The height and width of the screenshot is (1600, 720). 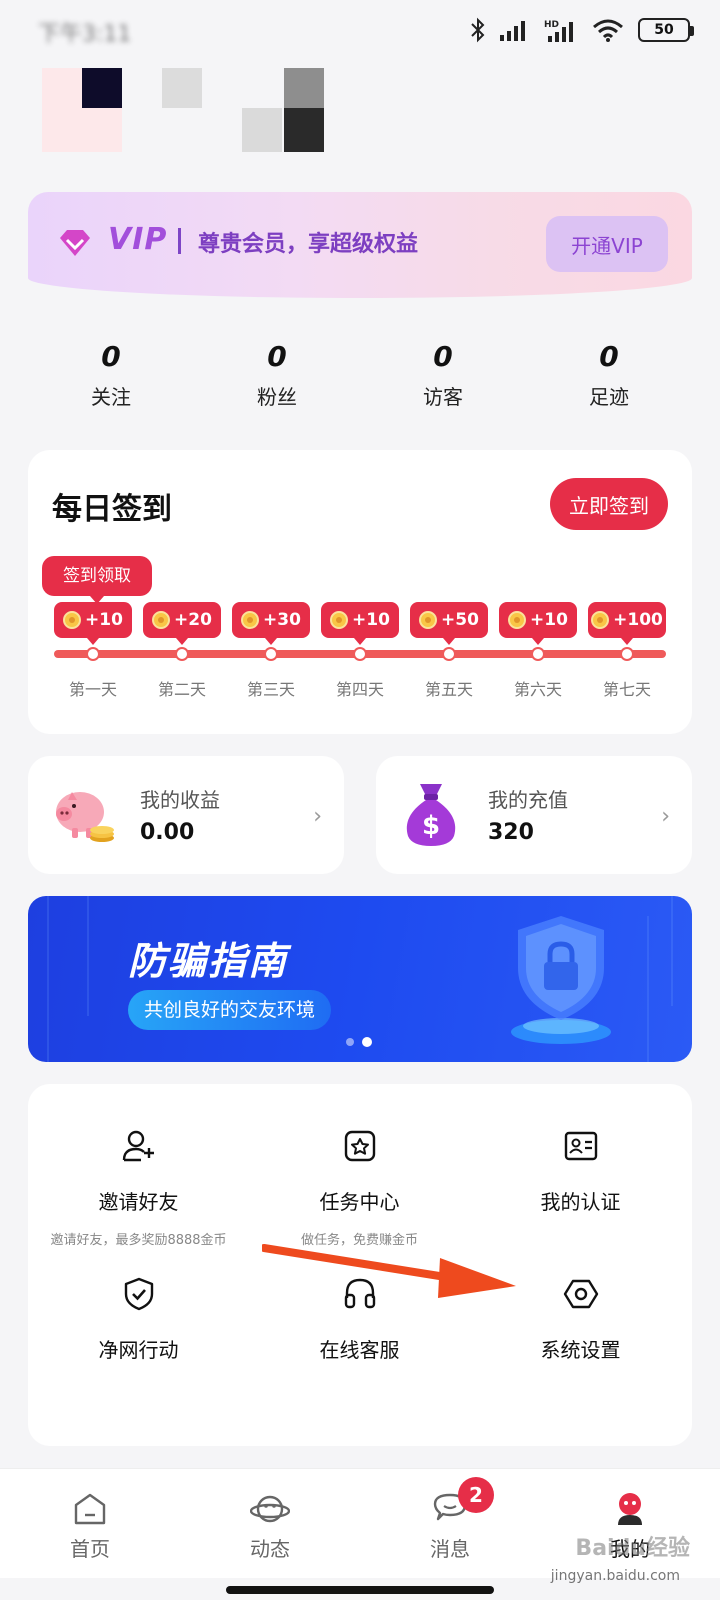 I want to click on home-icon, so click(x=90, y=1509).